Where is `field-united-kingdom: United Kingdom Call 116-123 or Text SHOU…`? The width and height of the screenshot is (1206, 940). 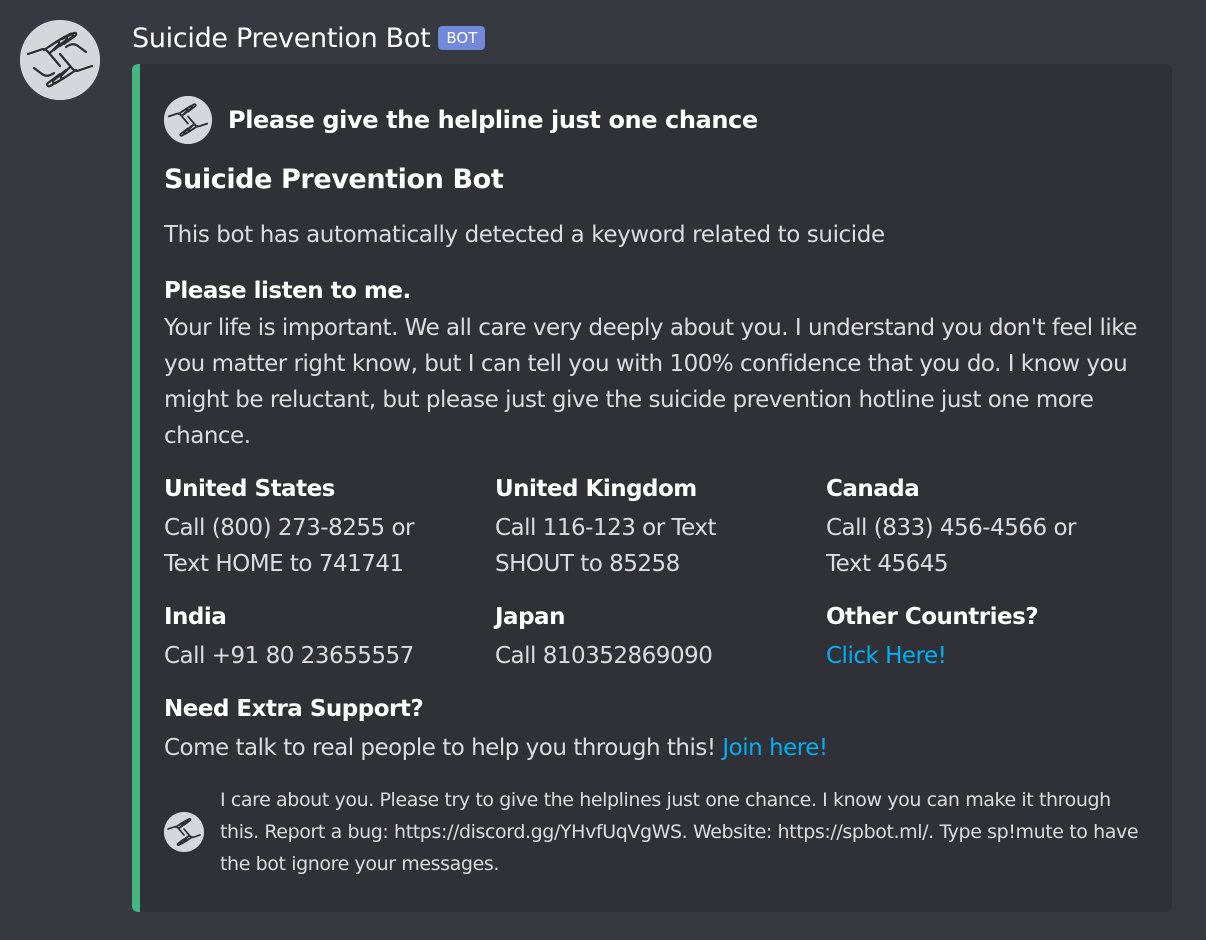
field-united-kingdom: United Kingdom Call 116-123 or Text SHOU… is located at coordinates (645, 528).